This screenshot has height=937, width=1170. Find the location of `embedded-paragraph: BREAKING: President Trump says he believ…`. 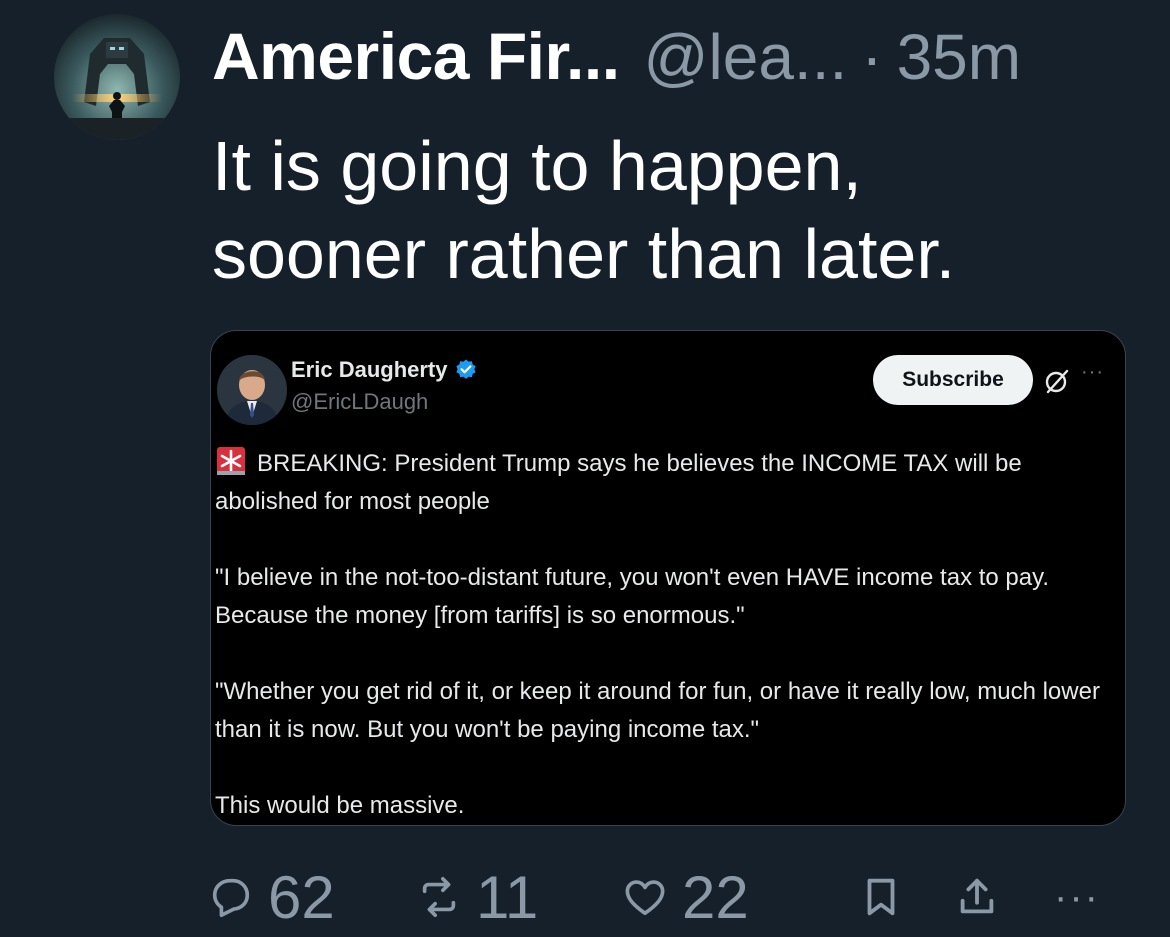

embedded-paragraph: BREAKING: President Trump says he believ… is located at coordinates (668, 483).